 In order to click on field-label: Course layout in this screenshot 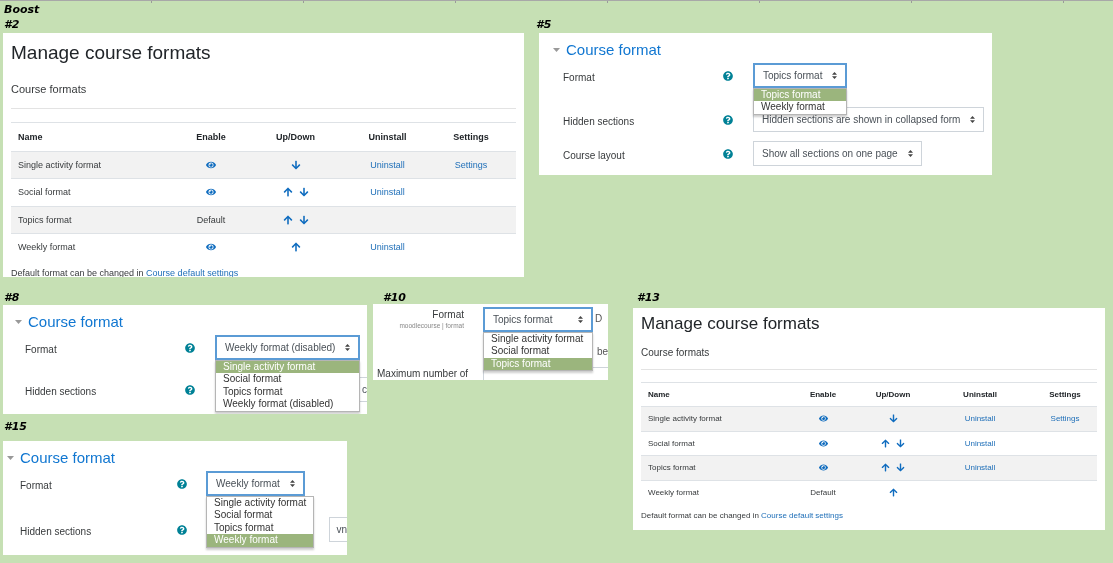, I will do `click(594, 155)`.